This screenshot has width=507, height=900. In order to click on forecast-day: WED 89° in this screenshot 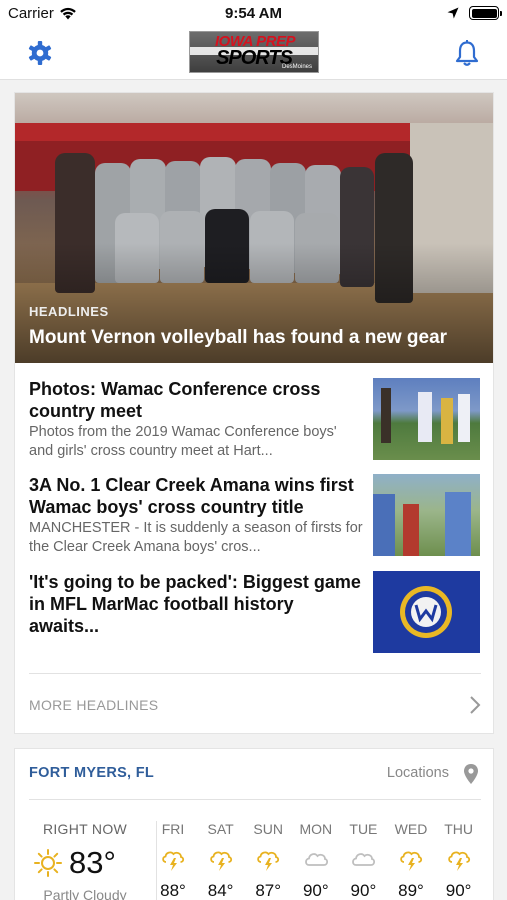, I will do `click(411, 860)`.